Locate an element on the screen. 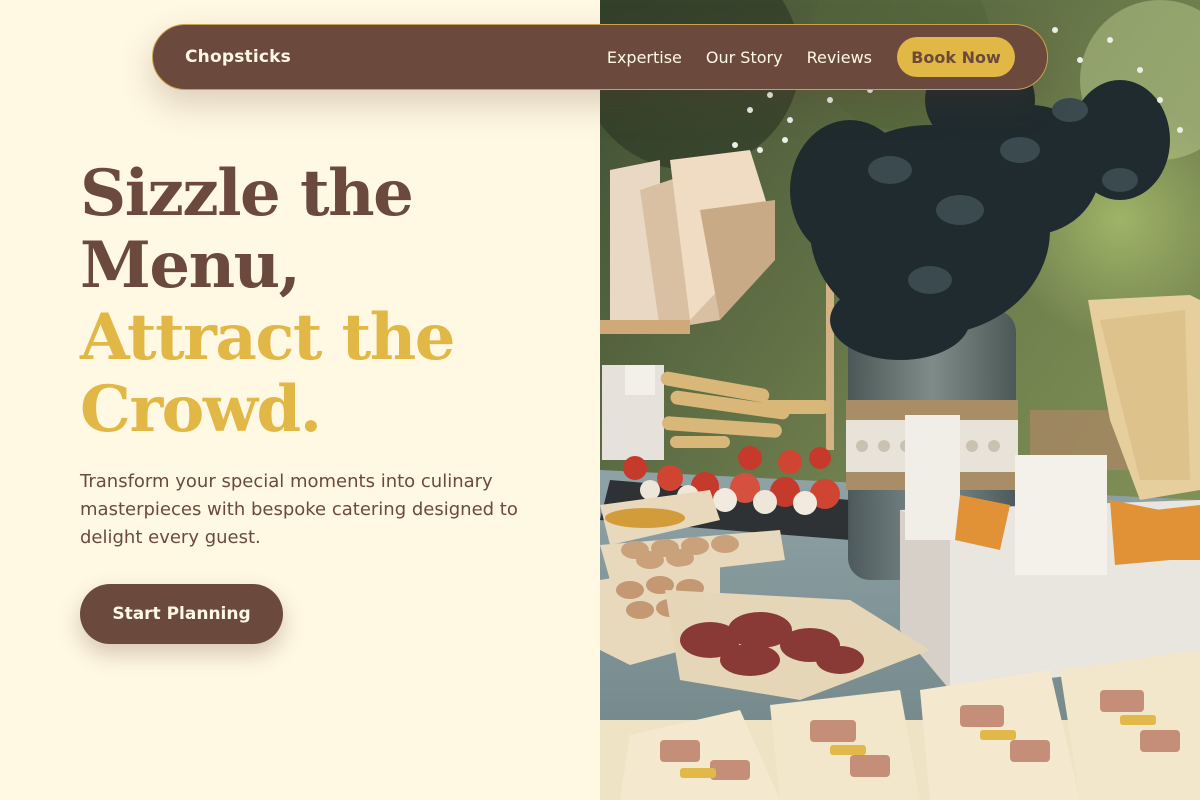 The width and height of the screenshot is (1200, 800). nav-links: Expertise Our Story Reviews Book Now is located at coordinates (811, 57).